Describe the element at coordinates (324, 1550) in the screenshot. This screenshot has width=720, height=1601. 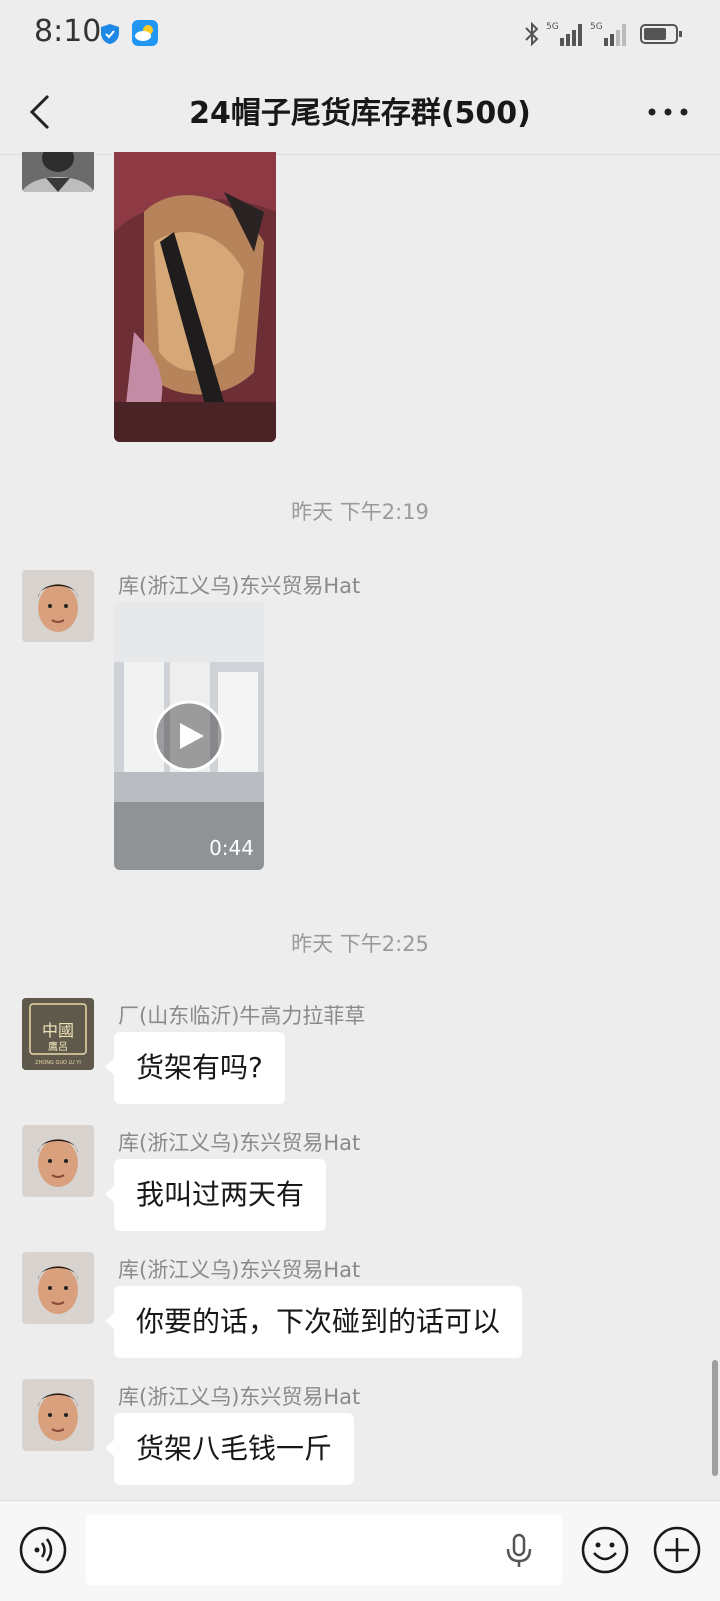
I see `message-input` at that location.